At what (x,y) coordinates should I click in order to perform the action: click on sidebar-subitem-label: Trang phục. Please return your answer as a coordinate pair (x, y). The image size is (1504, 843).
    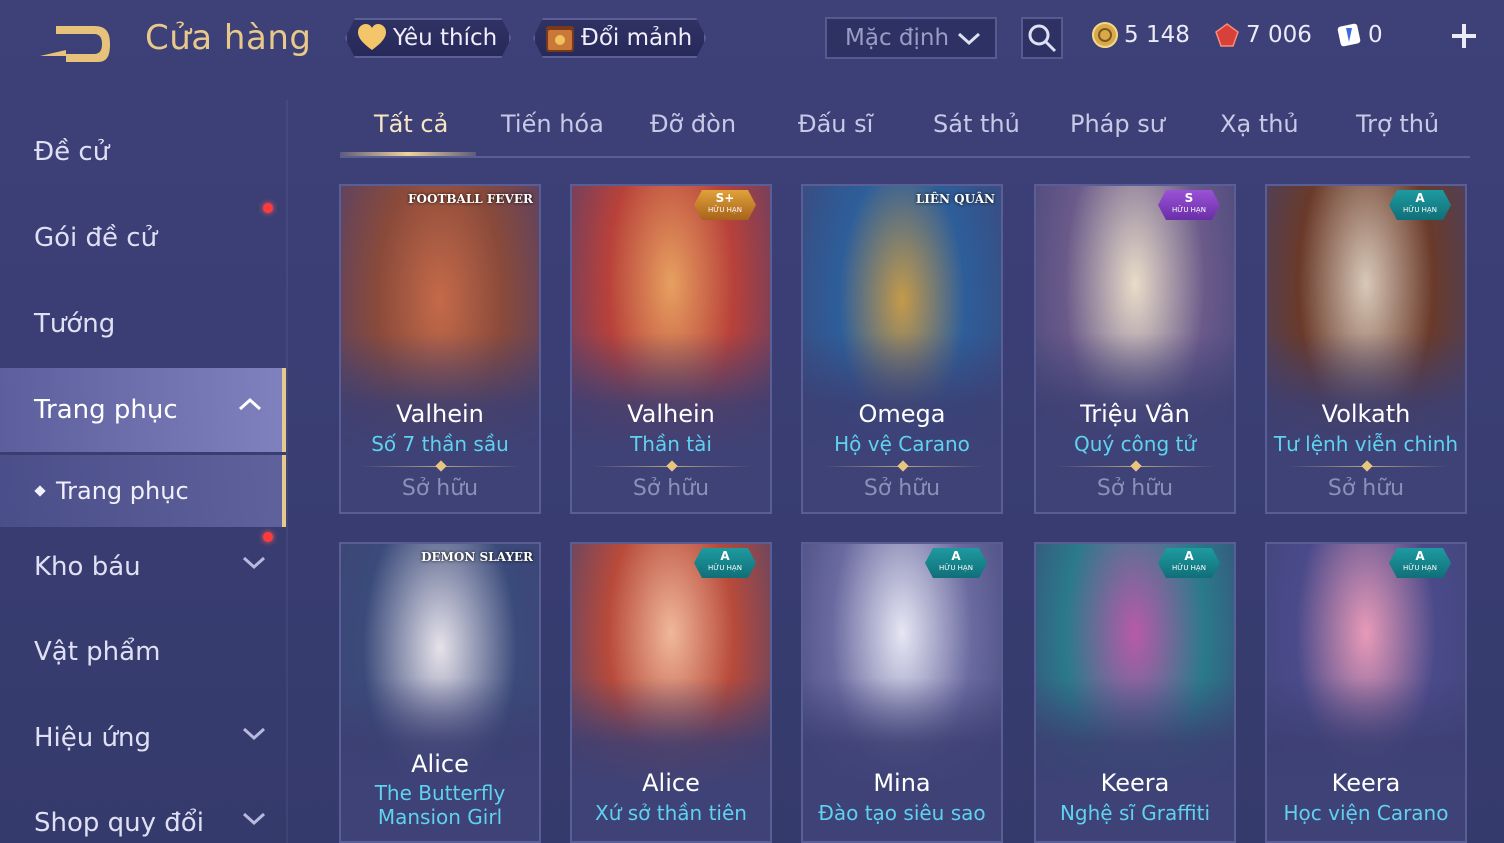
    Looking at the image, I should click on (122, 491).